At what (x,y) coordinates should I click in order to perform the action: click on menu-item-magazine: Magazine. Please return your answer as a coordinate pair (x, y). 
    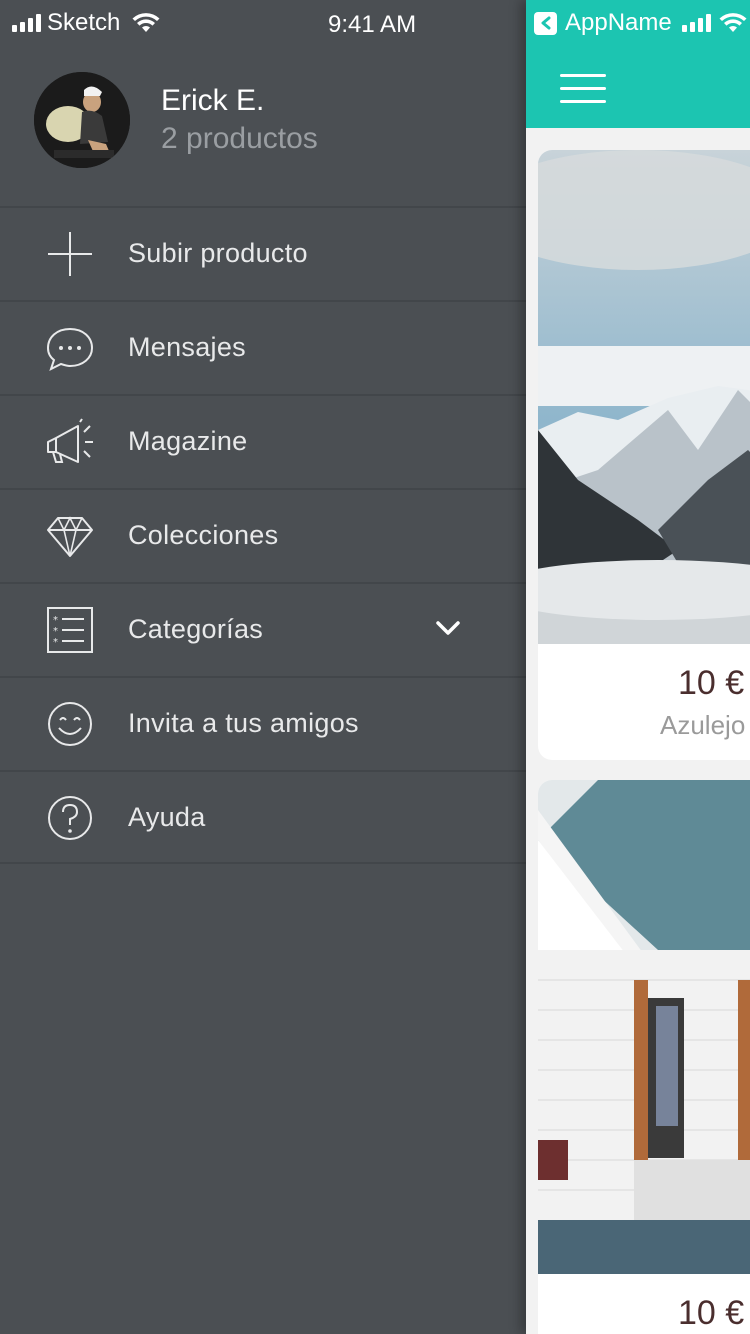
    Looking at the image, I should click on (263, 441).